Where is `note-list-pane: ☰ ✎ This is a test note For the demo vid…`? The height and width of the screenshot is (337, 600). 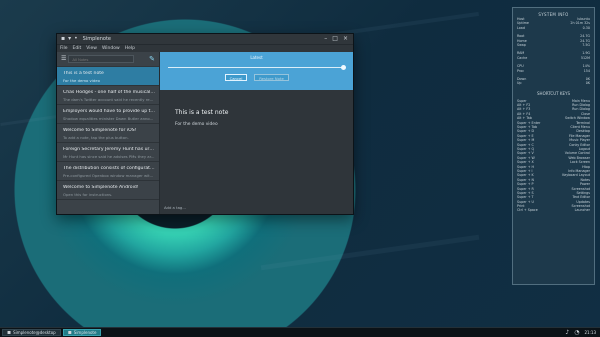
note-list-pane: ☰ ✎ This is a test note For the demo vid… is located at coordinates (108, 133).